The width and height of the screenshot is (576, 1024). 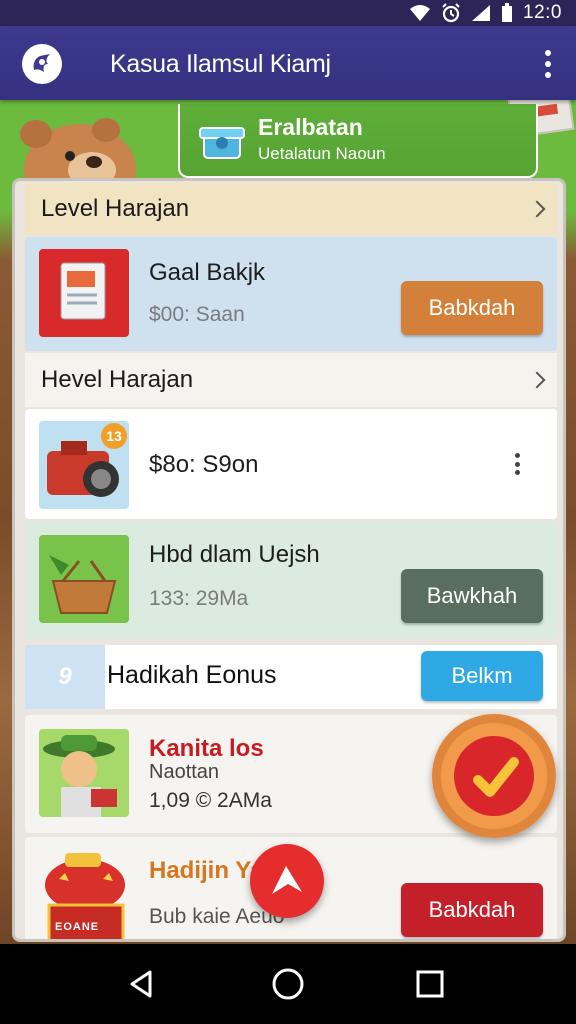 I want to click on bonus-title: Hadikah Eonus, so click(x=192, y=675).